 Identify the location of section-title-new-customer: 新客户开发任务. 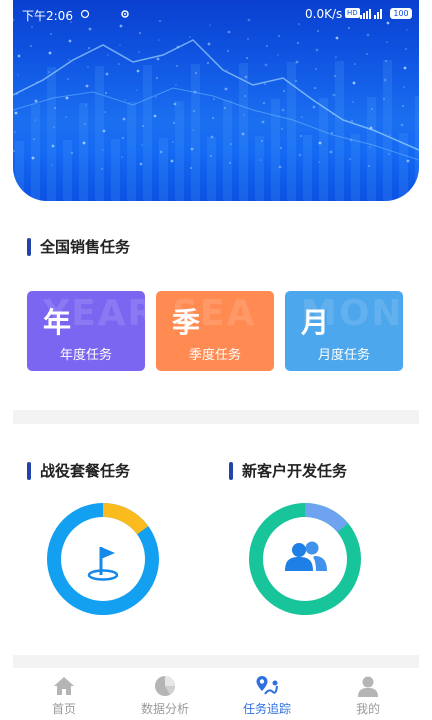
(288, 470).